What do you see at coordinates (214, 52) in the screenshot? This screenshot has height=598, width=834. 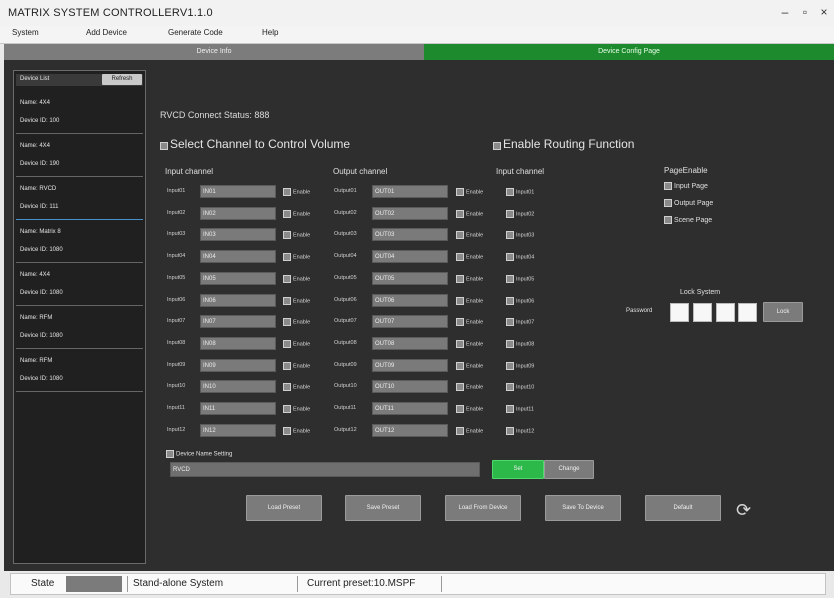 I see `tab-device-info: Device Info` at bounding box center [214, 52].